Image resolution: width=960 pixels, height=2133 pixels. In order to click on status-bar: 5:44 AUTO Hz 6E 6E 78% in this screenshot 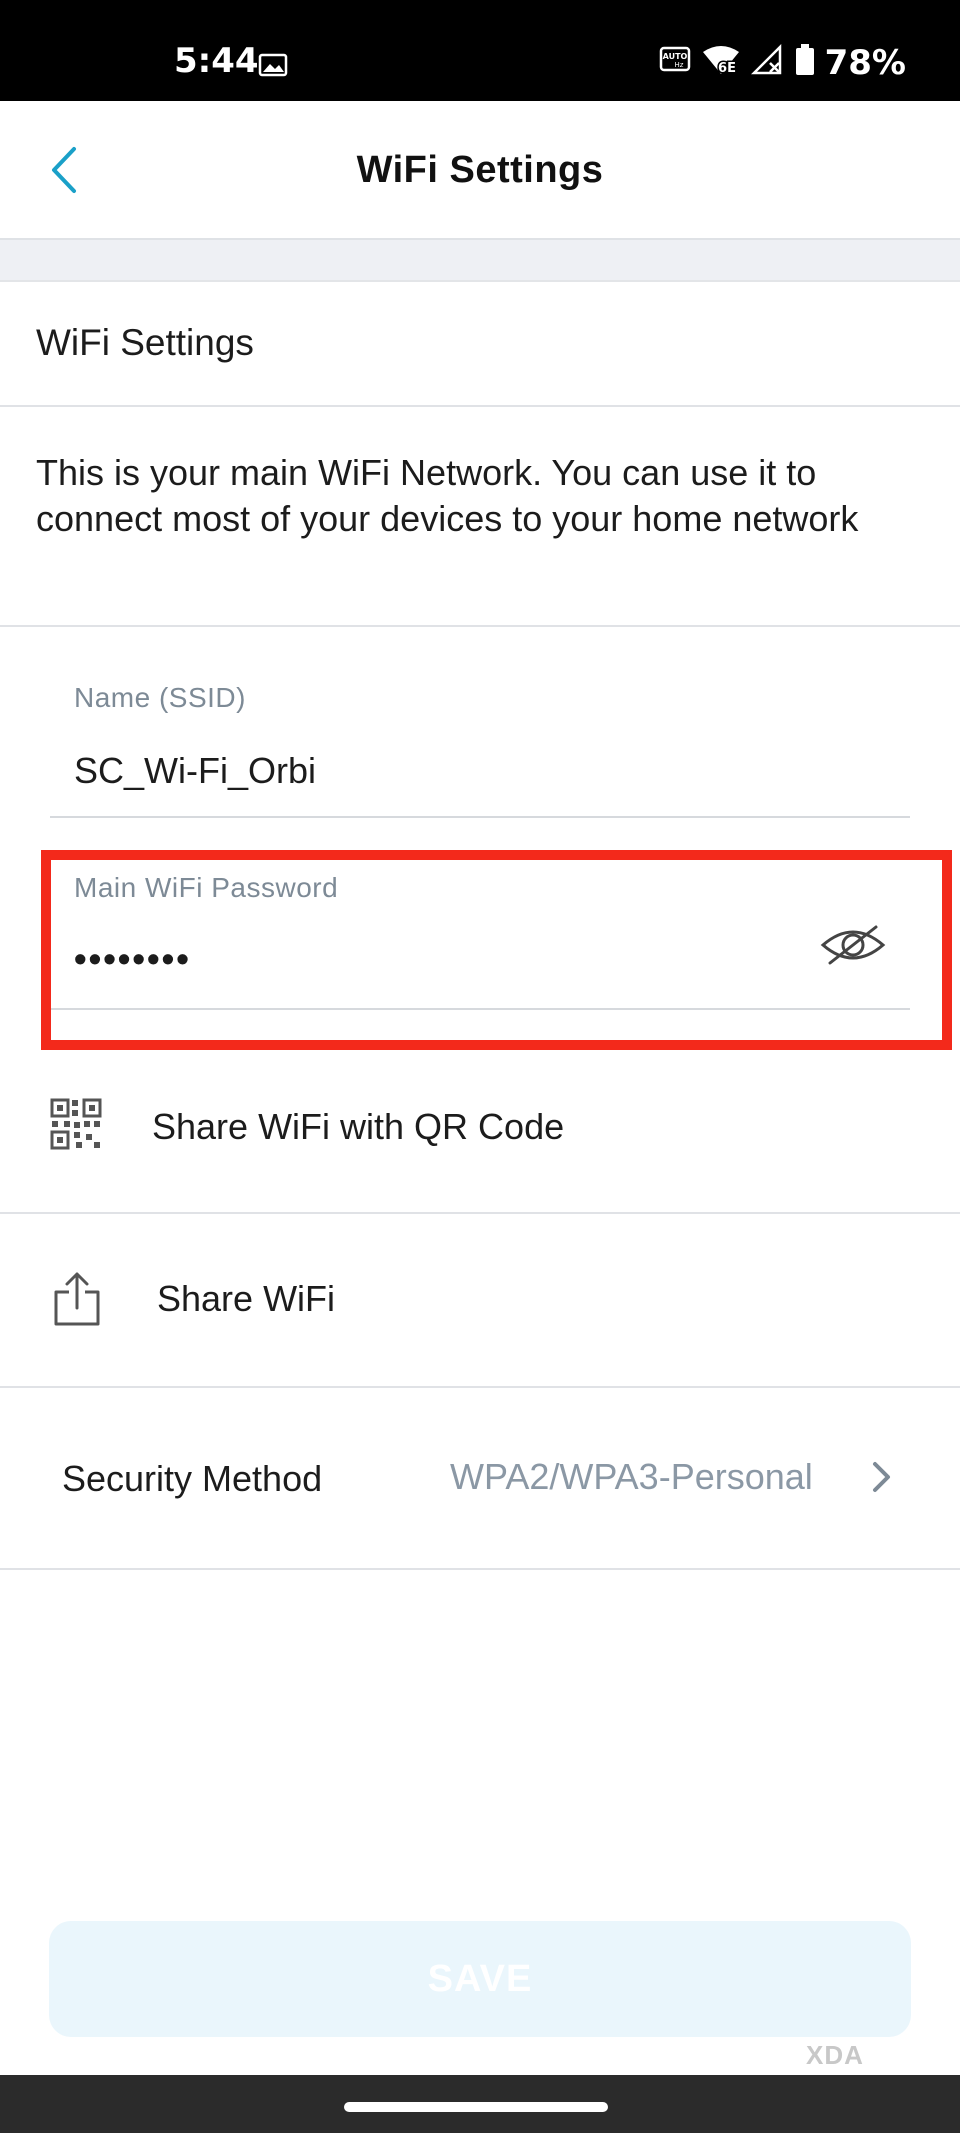, I will do `click(480, 50)`.